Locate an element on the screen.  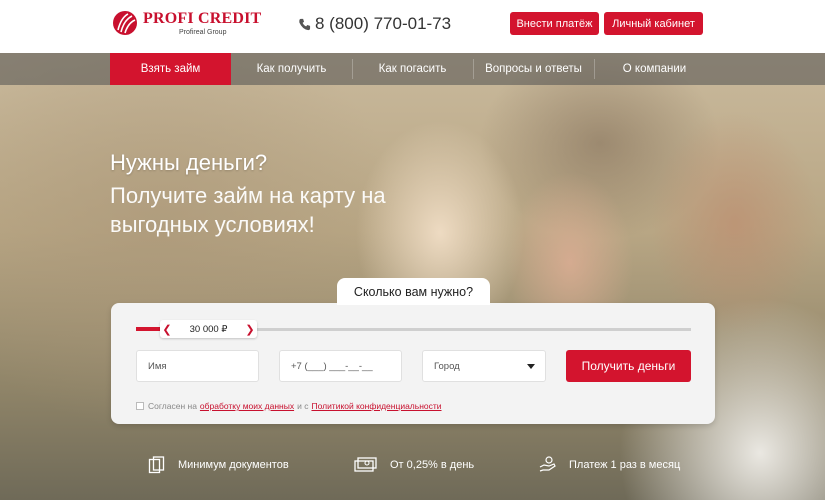
phone-placeholder: +7 (___) ___-__-__ is located at coordinates (332, 366).